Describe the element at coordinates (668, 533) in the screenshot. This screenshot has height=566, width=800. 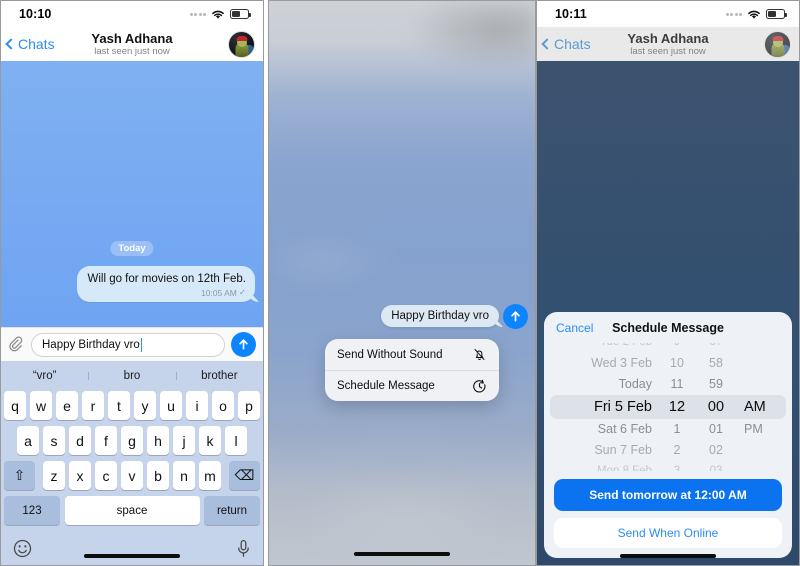
I see `send-when-online-button: Send When Online` at that location.